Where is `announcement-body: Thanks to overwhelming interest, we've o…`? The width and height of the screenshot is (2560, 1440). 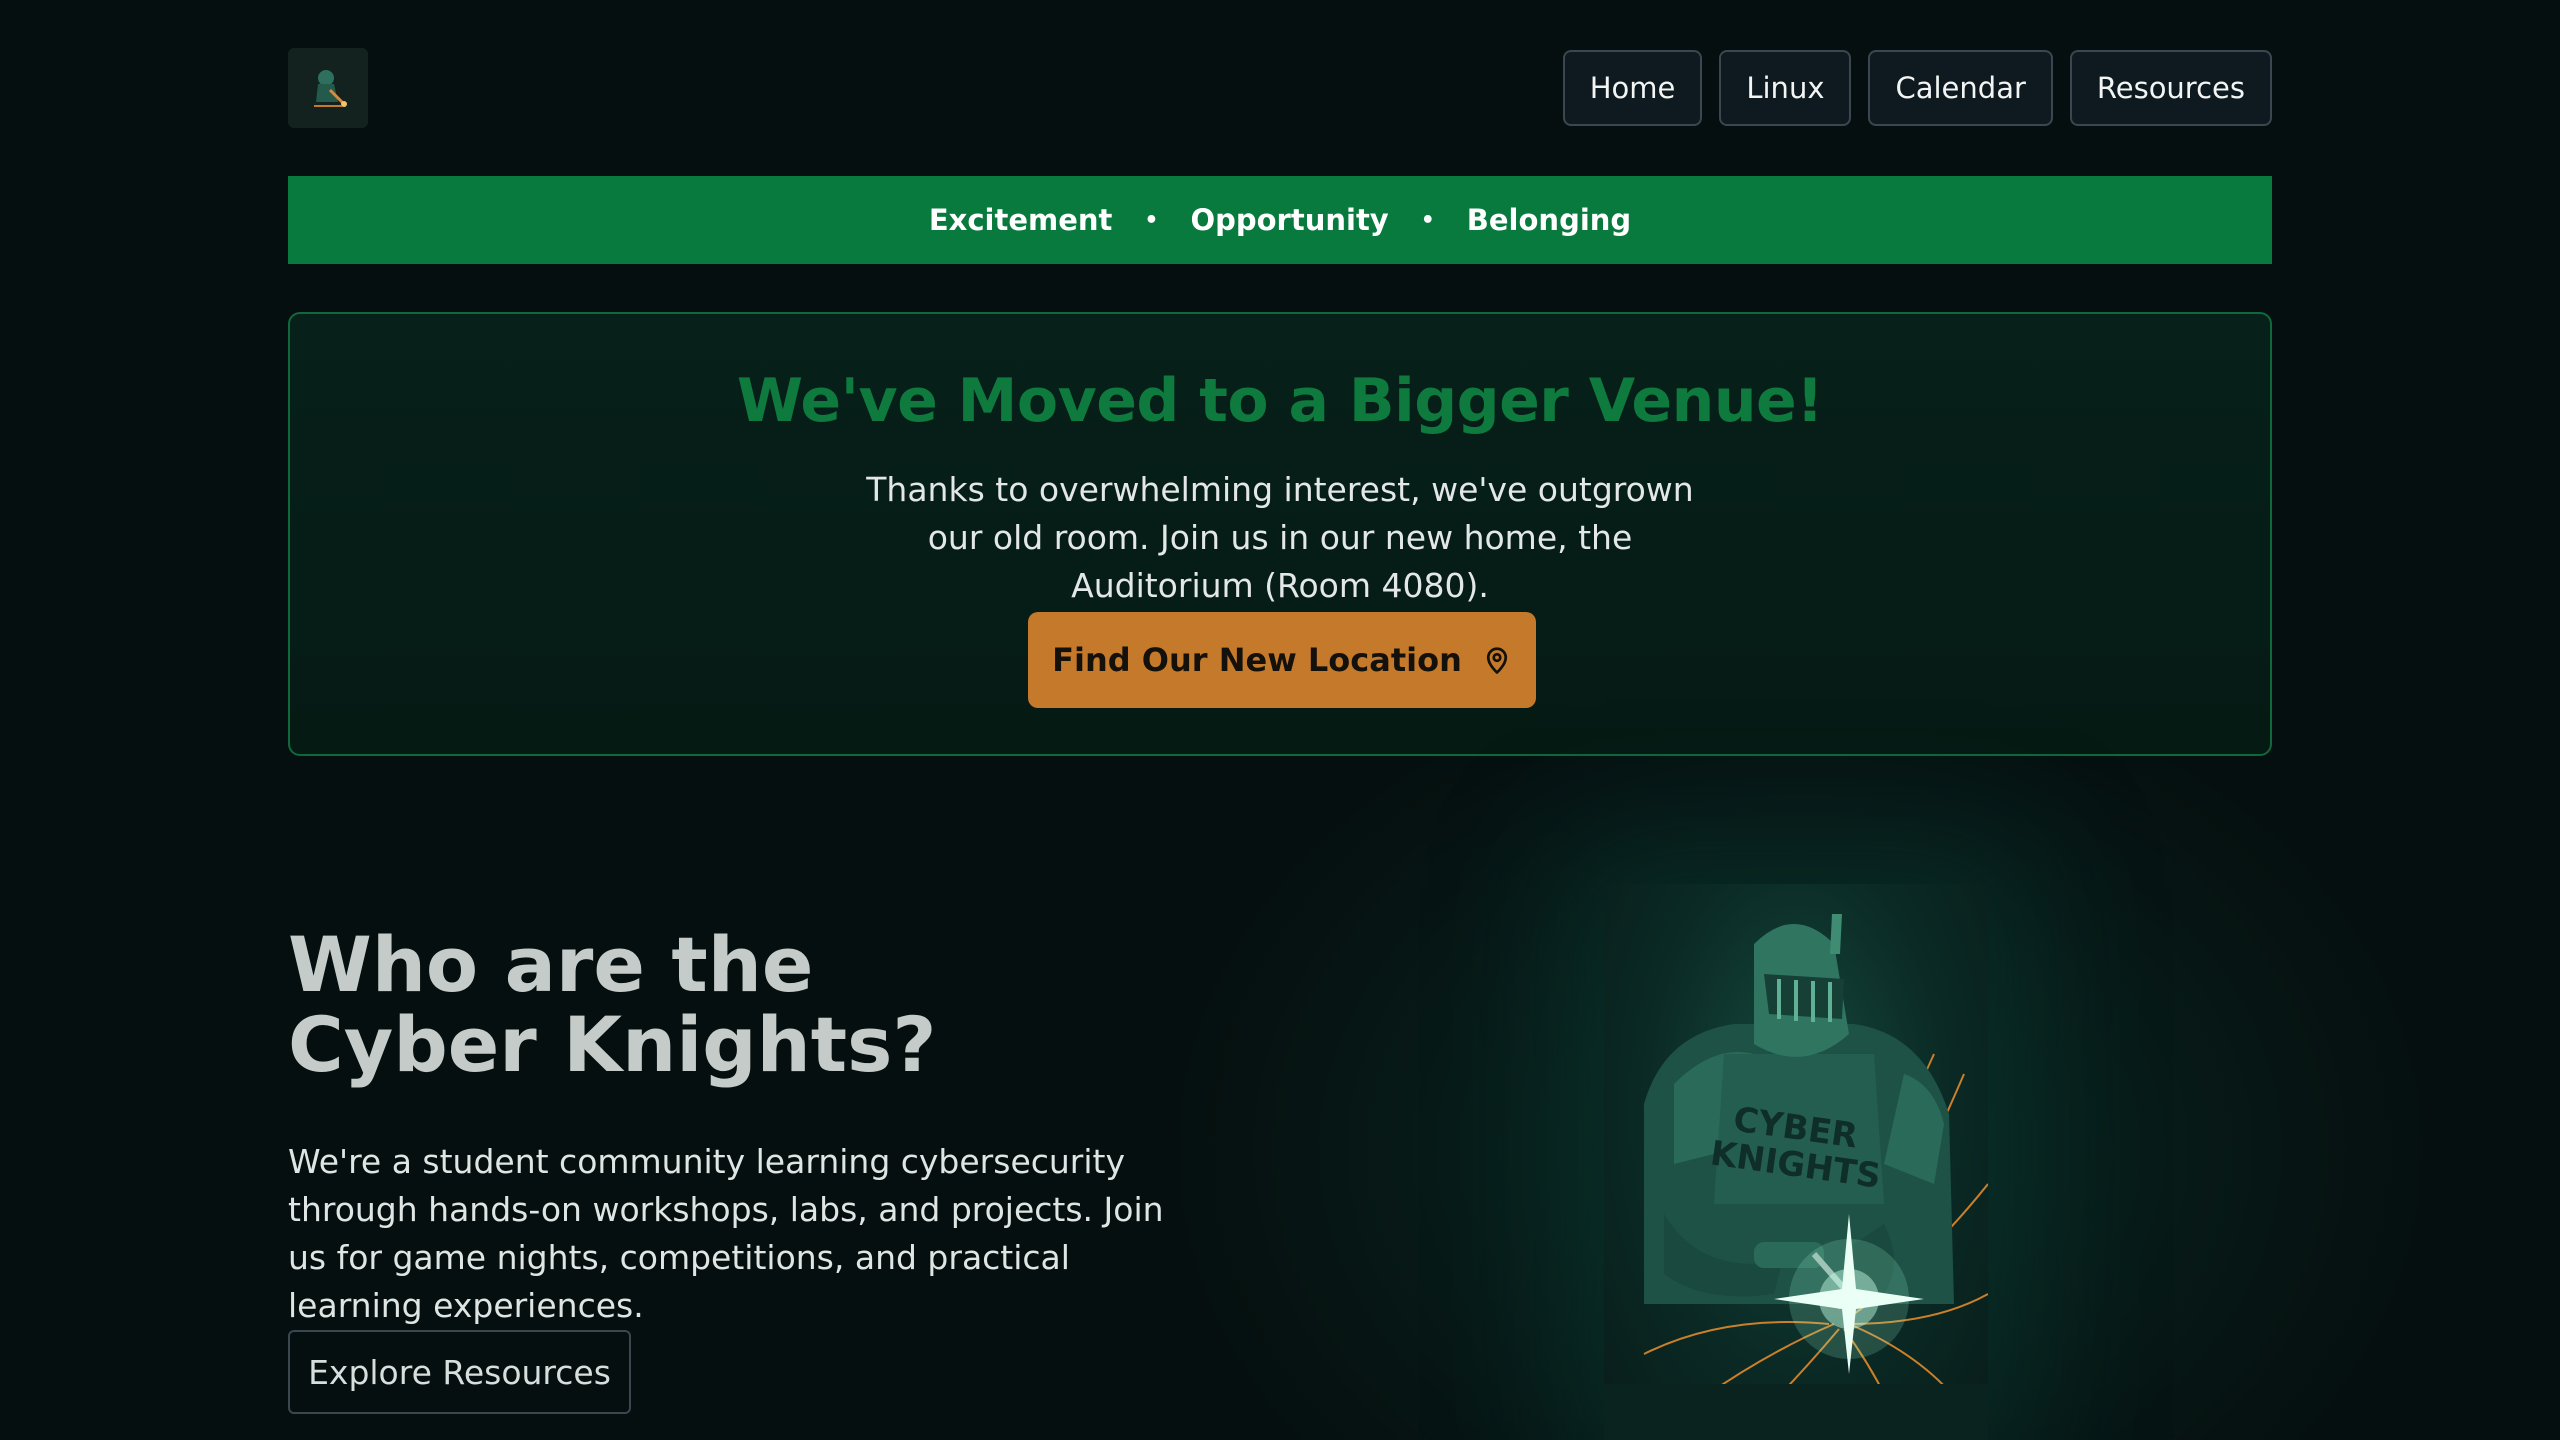 announcement-body: Thanks to overwhelming interest, we've o… is located at coordinates (1280, 537).